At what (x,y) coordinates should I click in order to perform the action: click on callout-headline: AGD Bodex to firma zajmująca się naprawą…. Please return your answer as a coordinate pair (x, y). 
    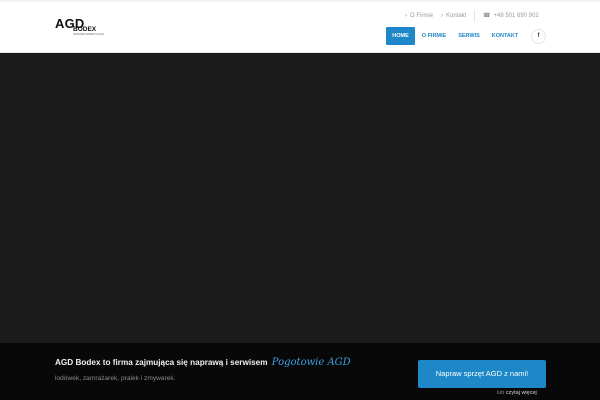
    Looking at the image, I should click on (203, 363).